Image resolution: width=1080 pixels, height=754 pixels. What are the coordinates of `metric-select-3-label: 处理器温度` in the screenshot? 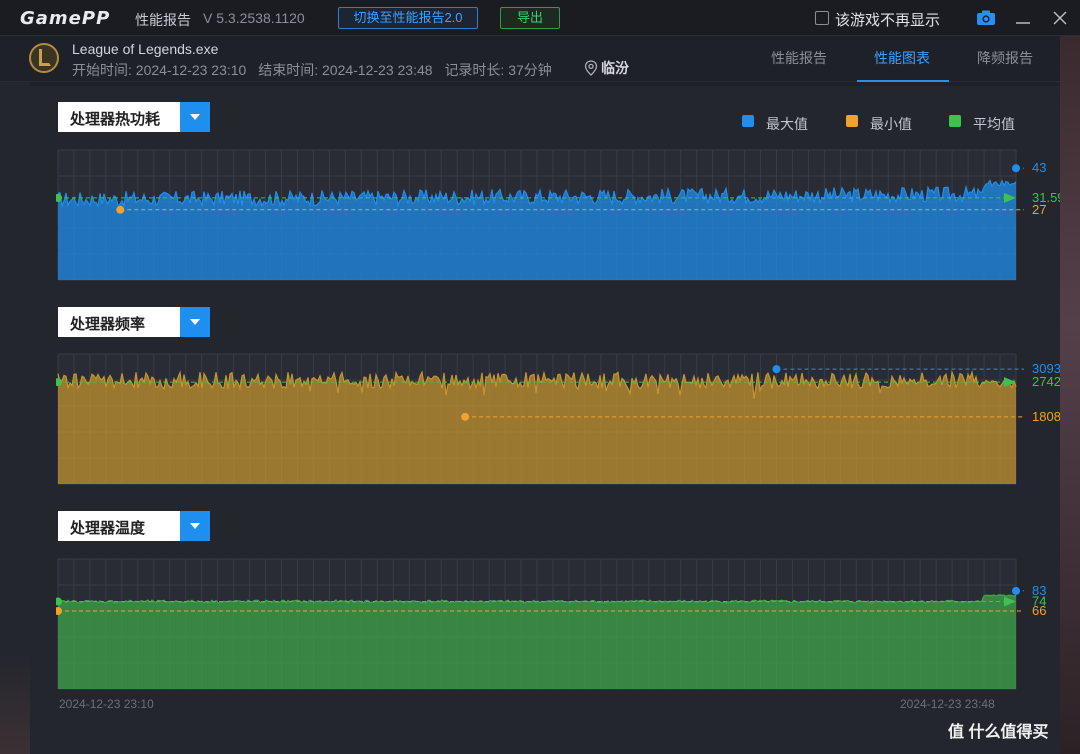 It's located at (108, 528).